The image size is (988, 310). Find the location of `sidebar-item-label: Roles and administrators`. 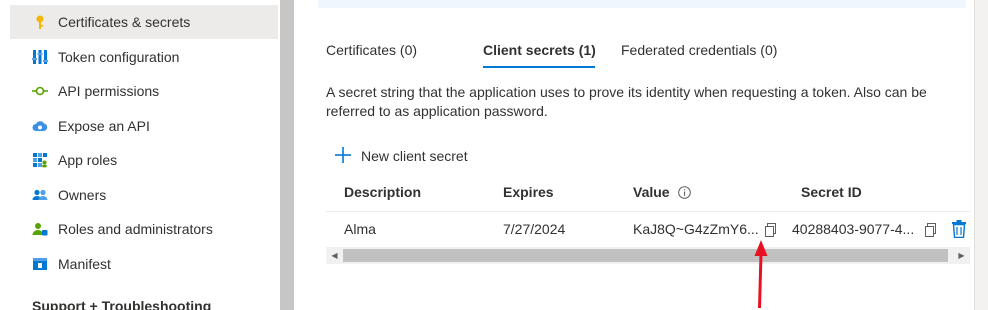

sidebar-item-label: Roles and administrators is located at coordinates (135, 229).